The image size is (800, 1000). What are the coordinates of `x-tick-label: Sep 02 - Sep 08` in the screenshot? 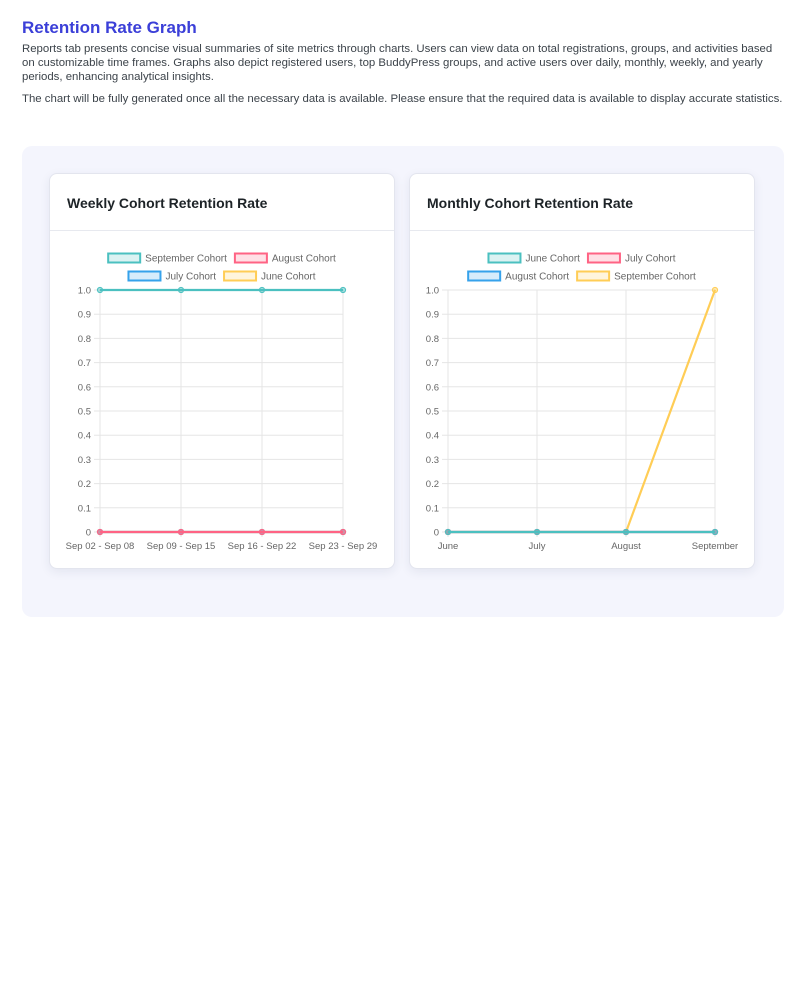 It's located at (100, 546).